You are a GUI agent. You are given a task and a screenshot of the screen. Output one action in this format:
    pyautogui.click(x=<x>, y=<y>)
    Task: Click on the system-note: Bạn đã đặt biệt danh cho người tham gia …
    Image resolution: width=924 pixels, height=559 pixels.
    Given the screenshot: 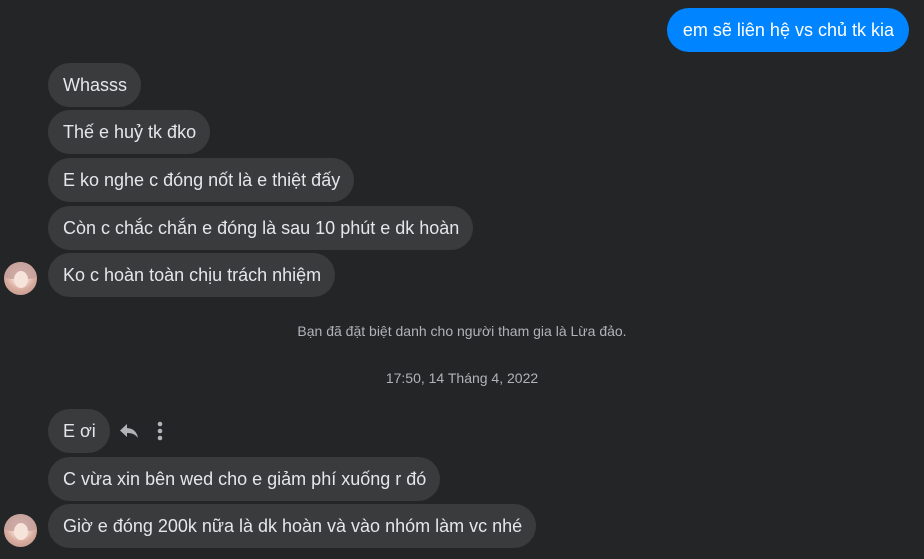 What is the action you would take?
    pyautogui.click(x=462, y=331)
    